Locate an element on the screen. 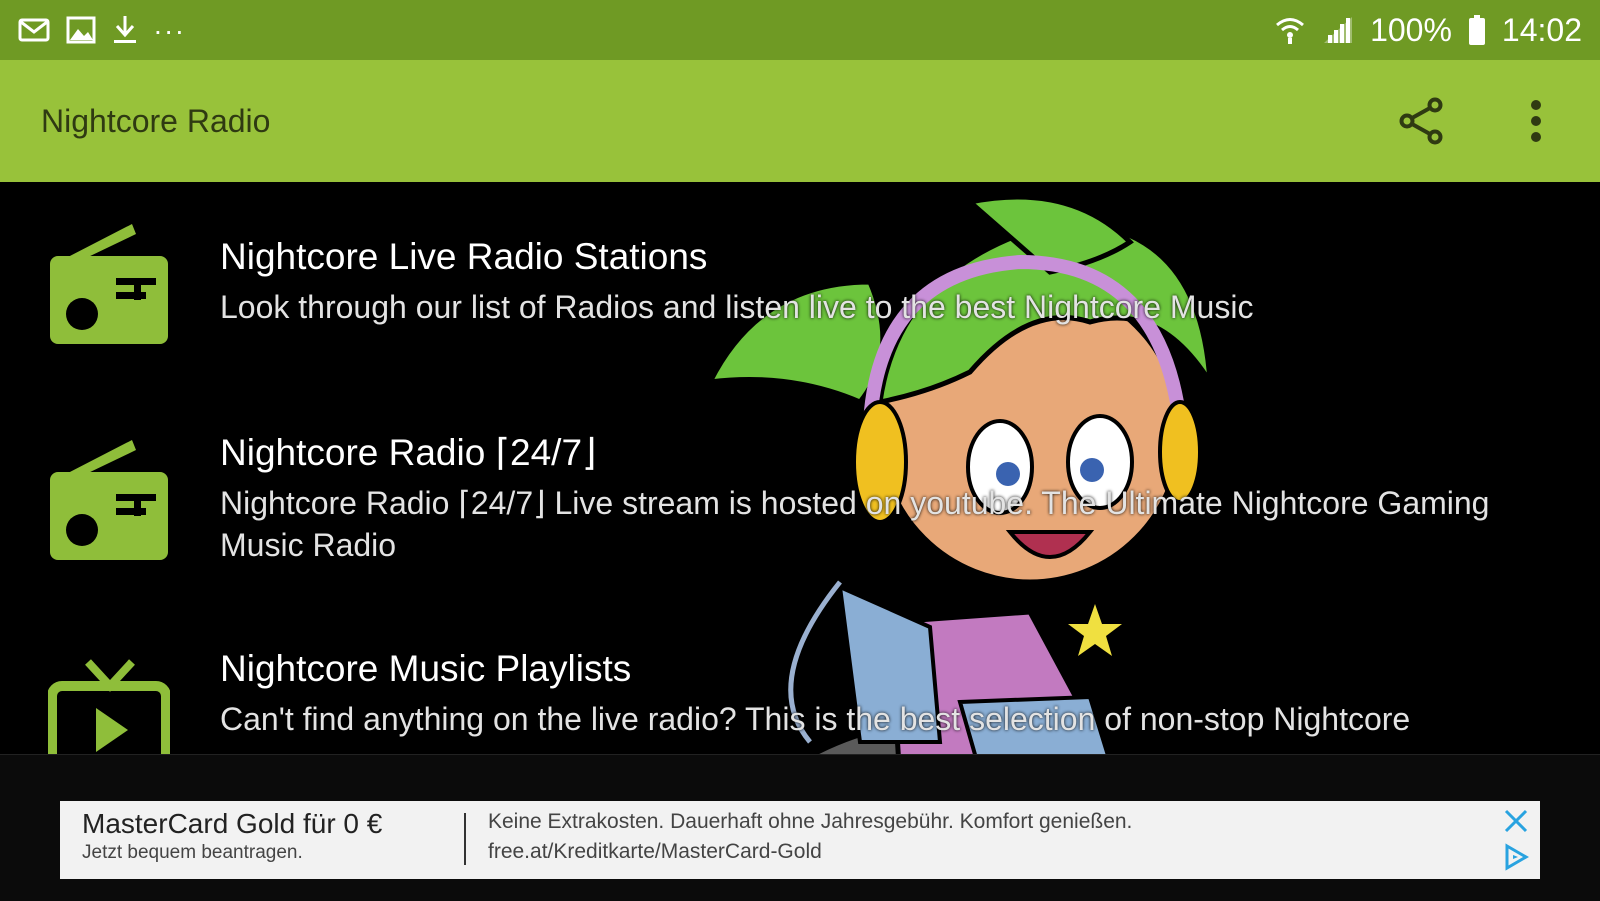 Image resolution: width=1600 pixels, height=901 pixels. item-title: Nightcore Radio ⌈24/7⌋ is located at coordinates (408, 452).